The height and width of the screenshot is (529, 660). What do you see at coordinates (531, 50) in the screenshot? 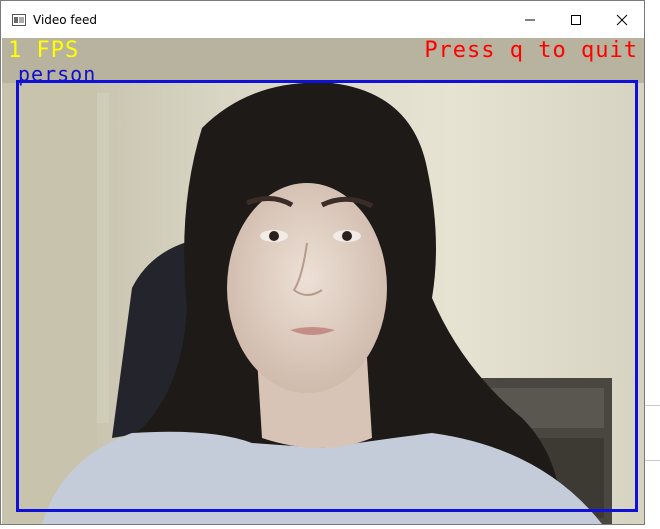
I see `quit-hint: Press q to quit` at bounding box center [531, 50].